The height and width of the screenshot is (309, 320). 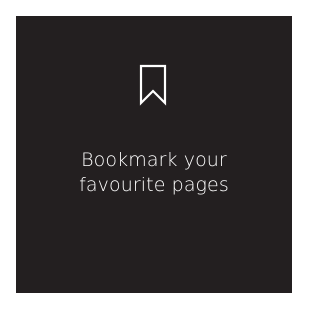 What do you see at coordinates (154, 173) in the screenshot?
I see `bookmark-message: Bookmark your favourite pages` at bounding box center [154, 173].